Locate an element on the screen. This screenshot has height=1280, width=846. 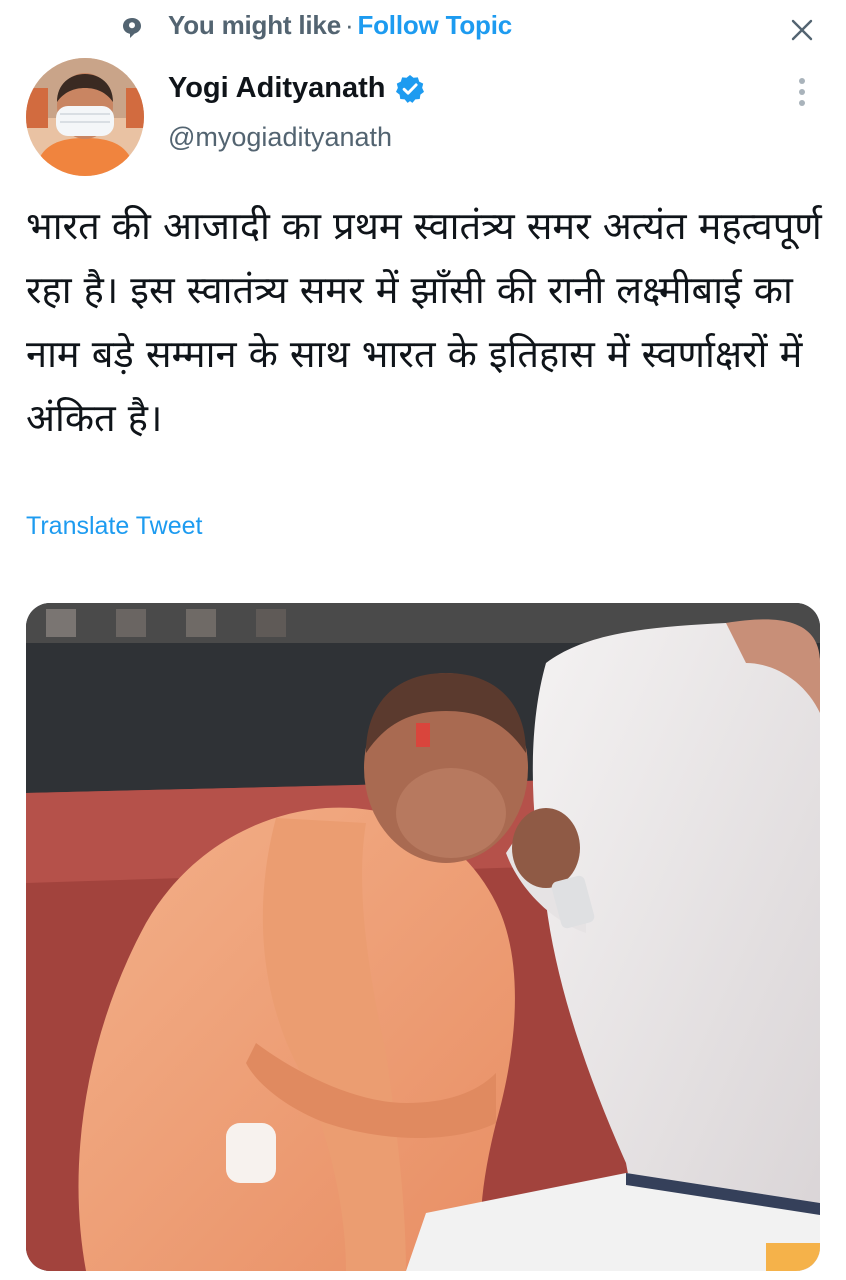
author-name-row: Yogi Adityanath is located at coordinates (297, 88).